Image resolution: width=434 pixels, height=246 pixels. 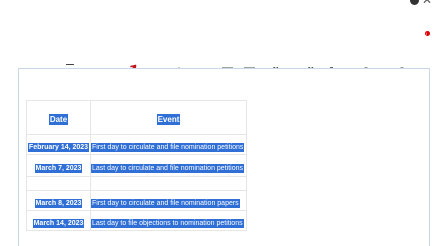 I want to click on header-event-label: Event, so click(x=168, y=119).